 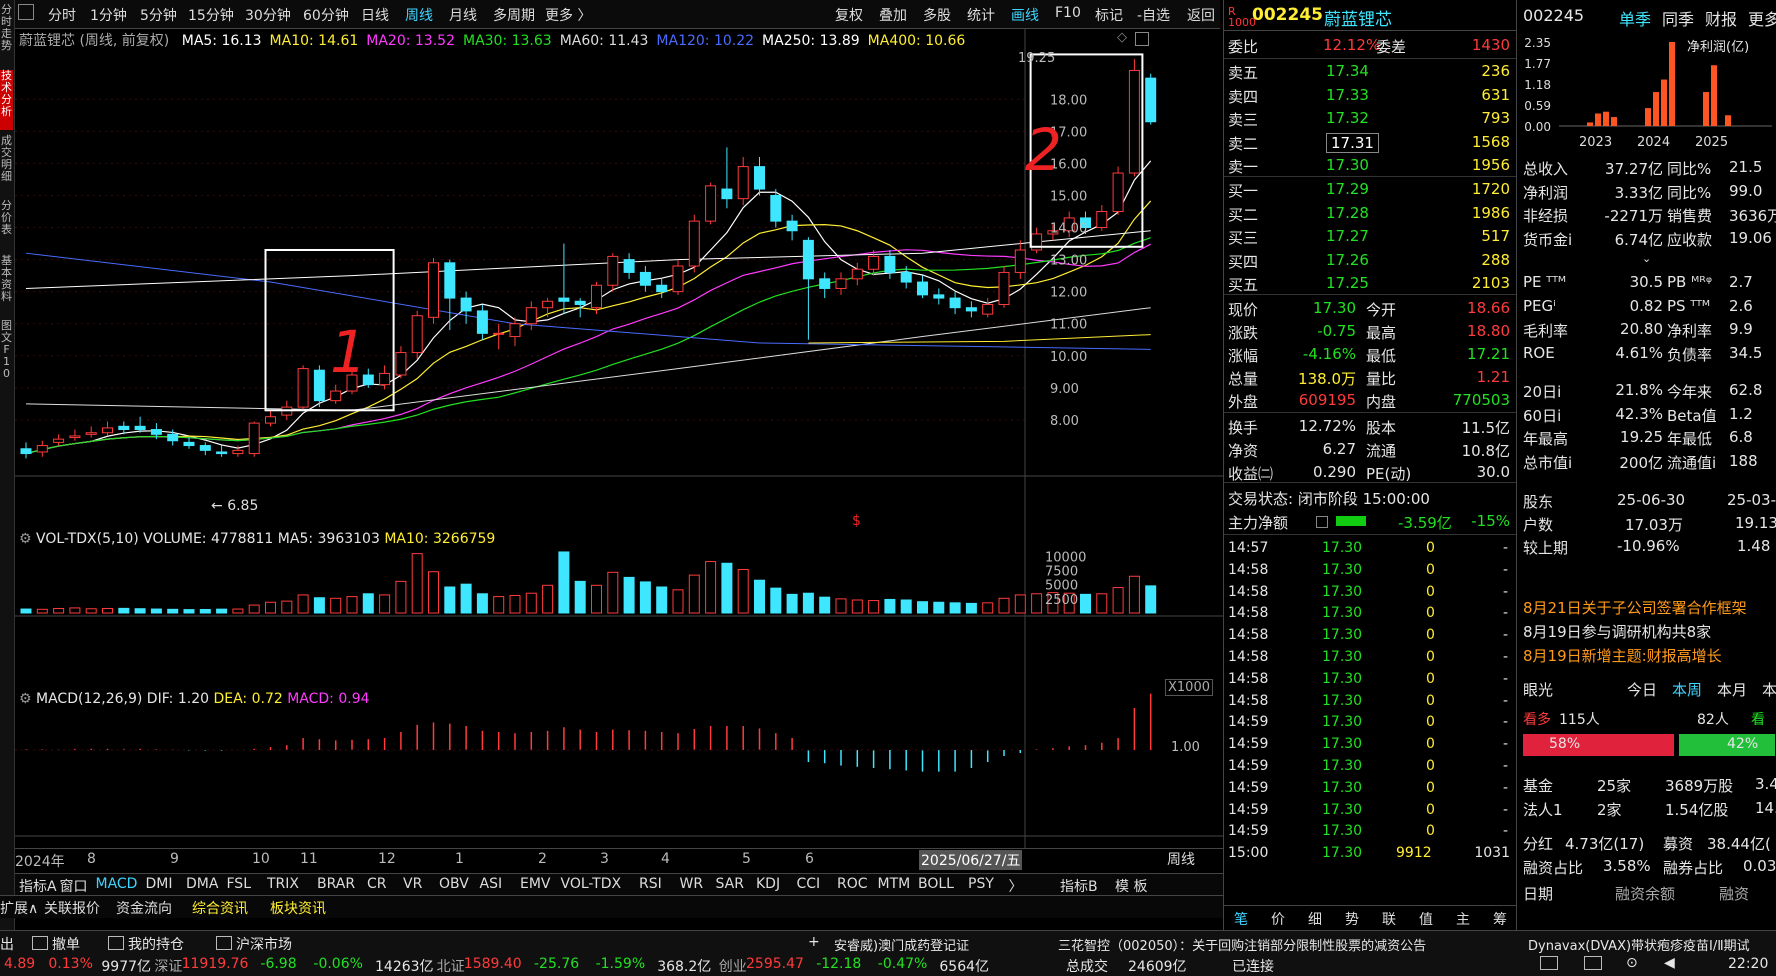 I want to click on eye-tab: 本年, so click(x=1769, y=689).